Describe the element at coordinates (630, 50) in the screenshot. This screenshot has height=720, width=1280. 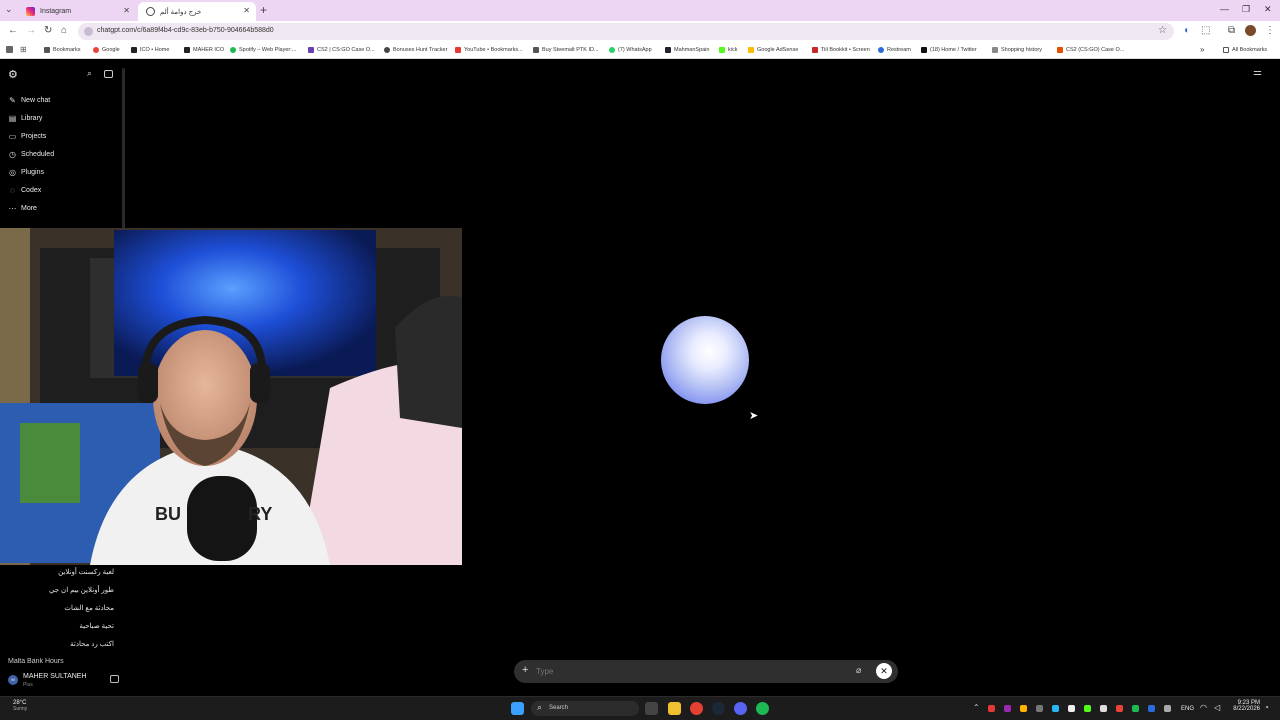
I see `bookmark-item: (7) WhatsApp` at that location.